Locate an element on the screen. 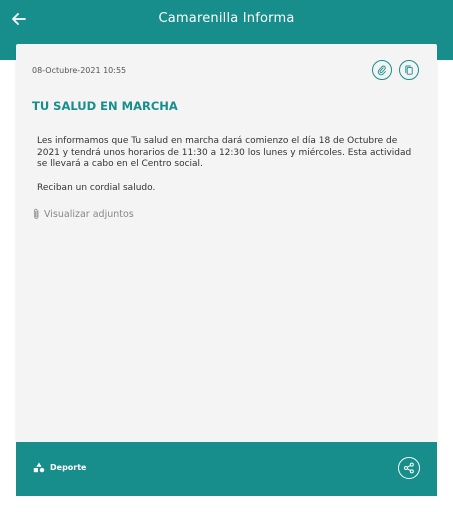 Image resolution: width=453 pixels, height=512 pixels. share-button is located at coordinates (409, 468).